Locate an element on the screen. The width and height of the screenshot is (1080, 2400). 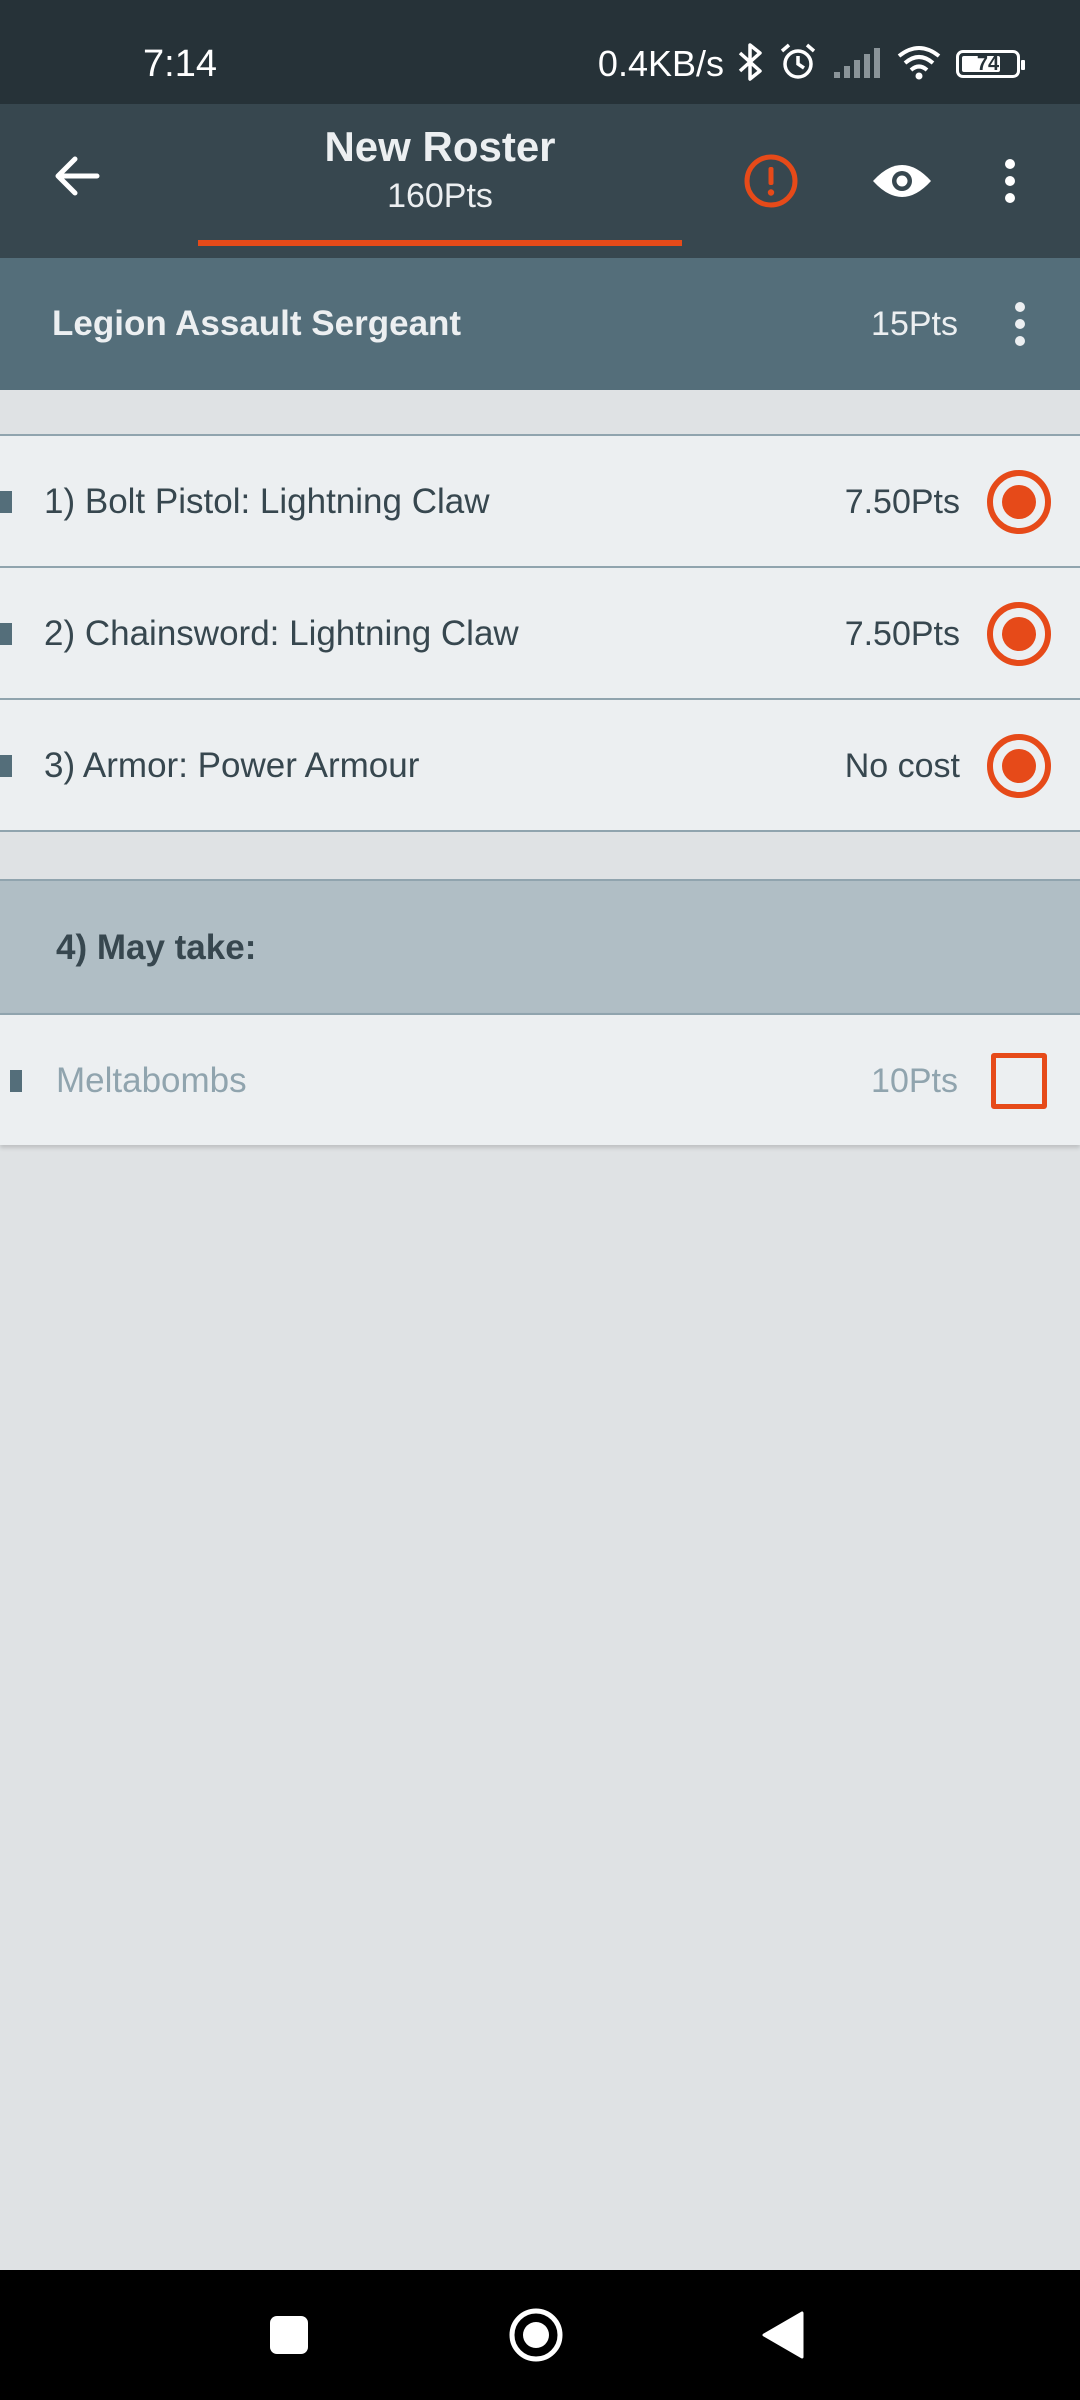
view-button is located at coordinates (902, 181).